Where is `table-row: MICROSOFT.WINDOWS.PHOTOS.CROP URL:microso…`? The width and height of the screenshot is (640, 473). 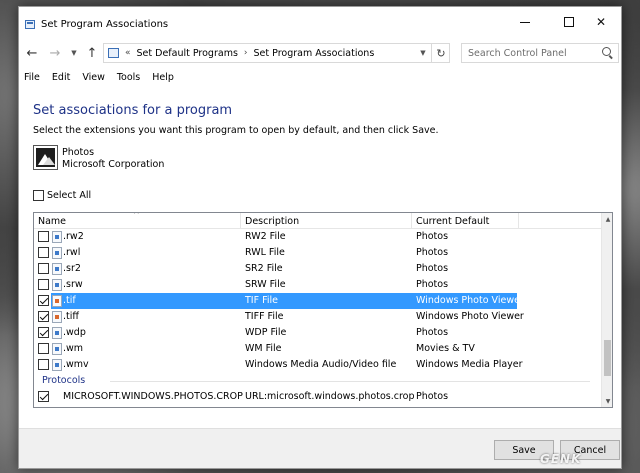
table-row: MICROSOFT.WINDOWS.PHOTOS.CROP URL:microso… is located at coordinates (317, 397).